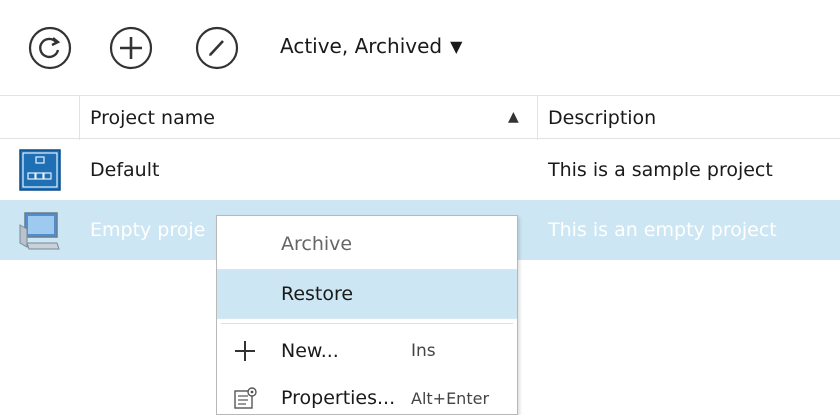 This screenshot has height=415, width=840. I want to click on empty-project-icon, so click(40, 230).